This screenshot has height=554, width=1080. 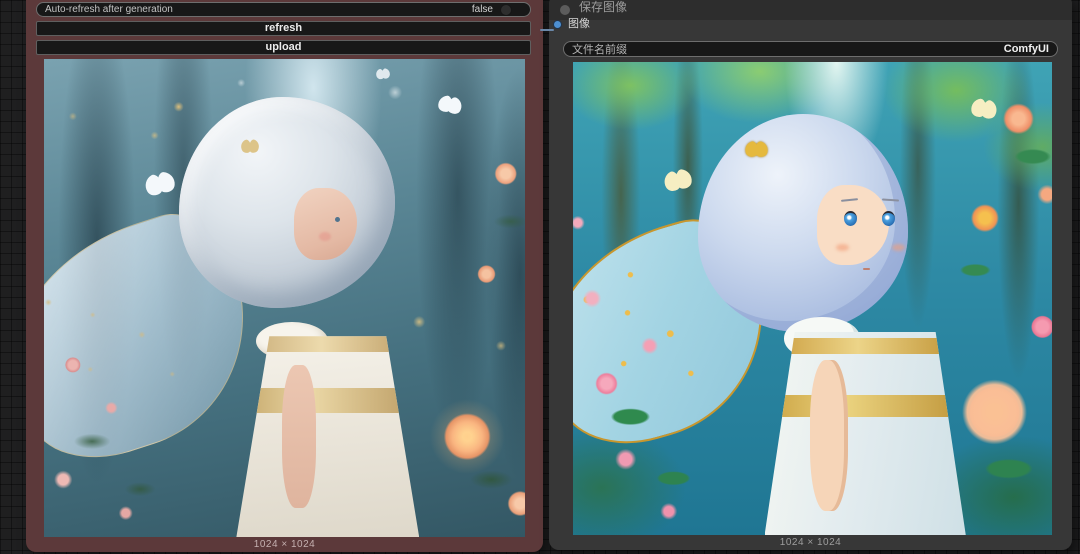 What do you see at coordinates (506, 9) in the screenshot?
I see `toggle-knob-icon` at bounding box center [506, 9].